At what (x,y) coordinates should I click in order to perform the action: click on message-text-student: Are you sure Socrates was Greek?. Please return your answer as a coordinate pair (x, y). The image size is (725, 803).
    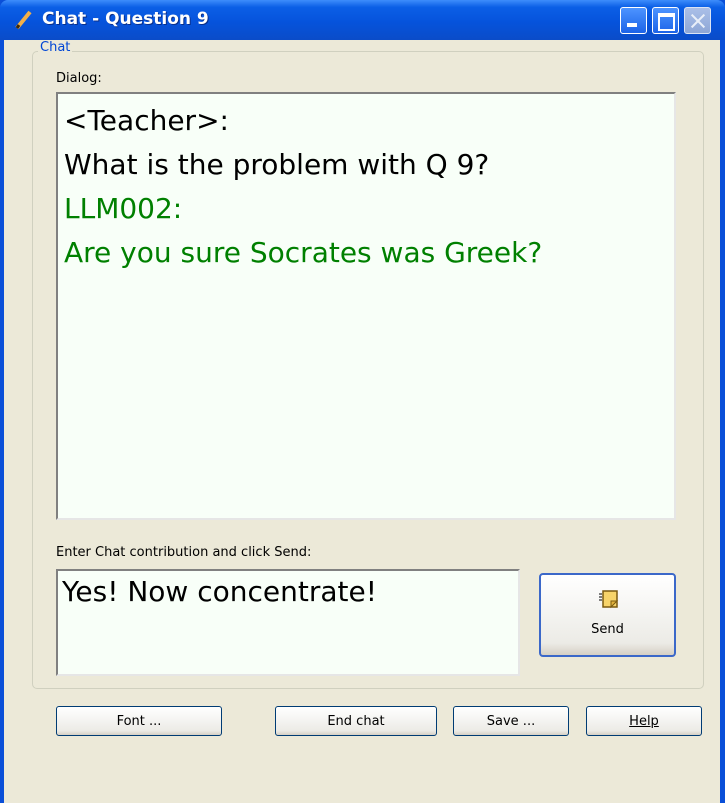
    Looking at the image, I should click on (303, 252).